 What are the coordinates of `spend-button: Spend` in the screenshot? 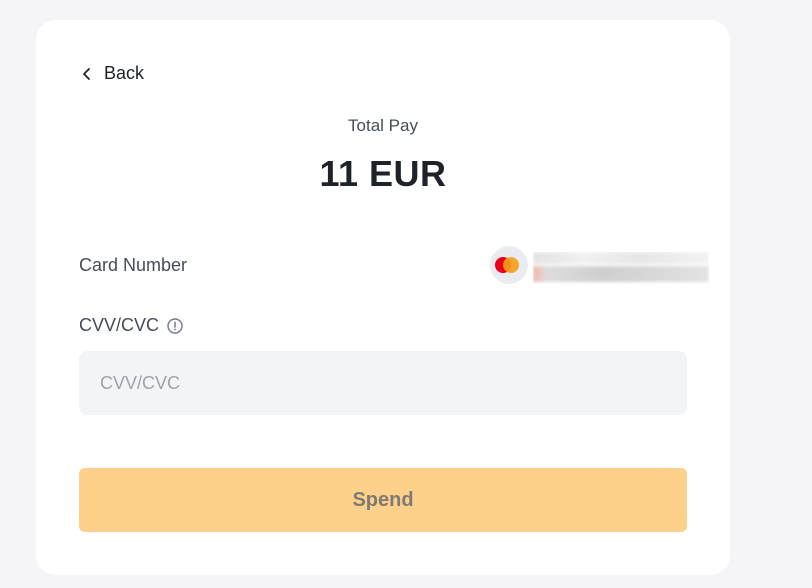 It's located at (383, 500).